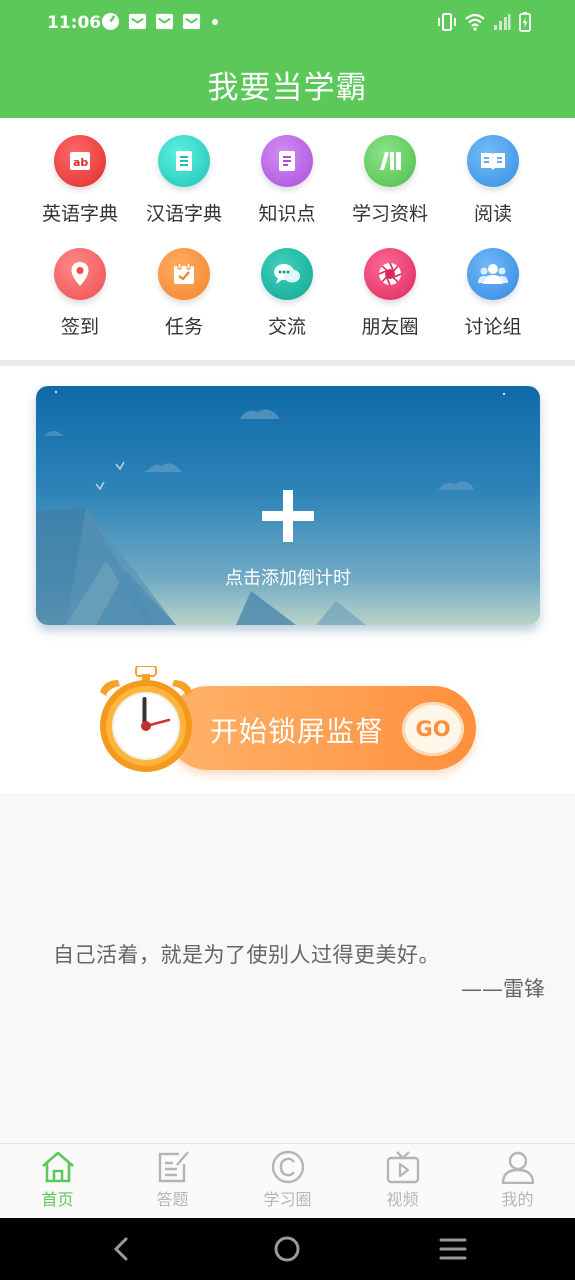 This screenshot has height=1280, width=575. Describe the element at coordinates (503, 989) in the screenshot. I see `quote-author: ——雷锋` at that location.